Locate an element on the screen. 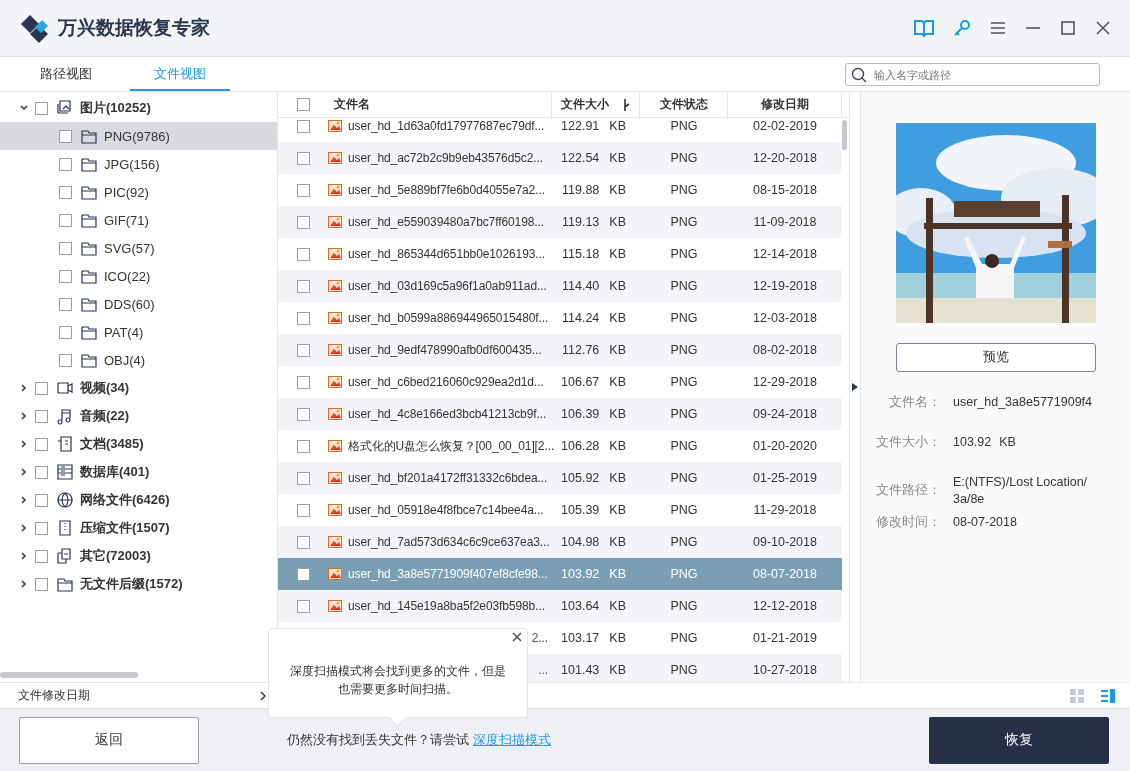 Image resolution: width=1130 pixels, height=771 pixels. tree-item: OBJ(4) is located at coordinates (138, 360).